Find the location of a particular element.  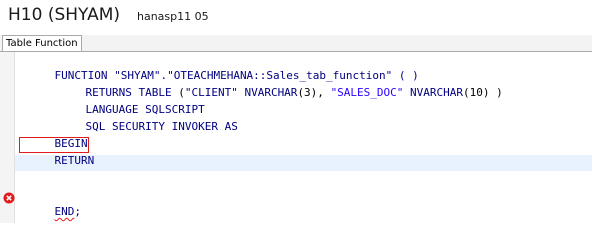

code-line-3: LANGUAGE SQLSCRIPT is located at coordinates (132, 101).